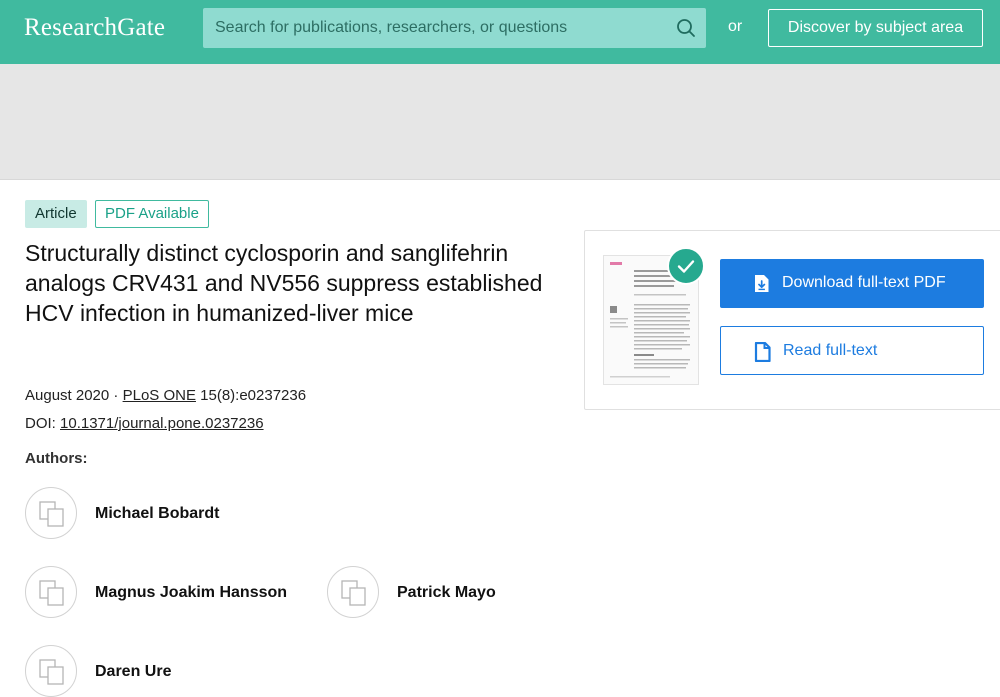 This screenshot has width=1000, height=697. Describe the element at coordinates (686, 266) in the screenshot. I see `checkmark-icon` at that location.